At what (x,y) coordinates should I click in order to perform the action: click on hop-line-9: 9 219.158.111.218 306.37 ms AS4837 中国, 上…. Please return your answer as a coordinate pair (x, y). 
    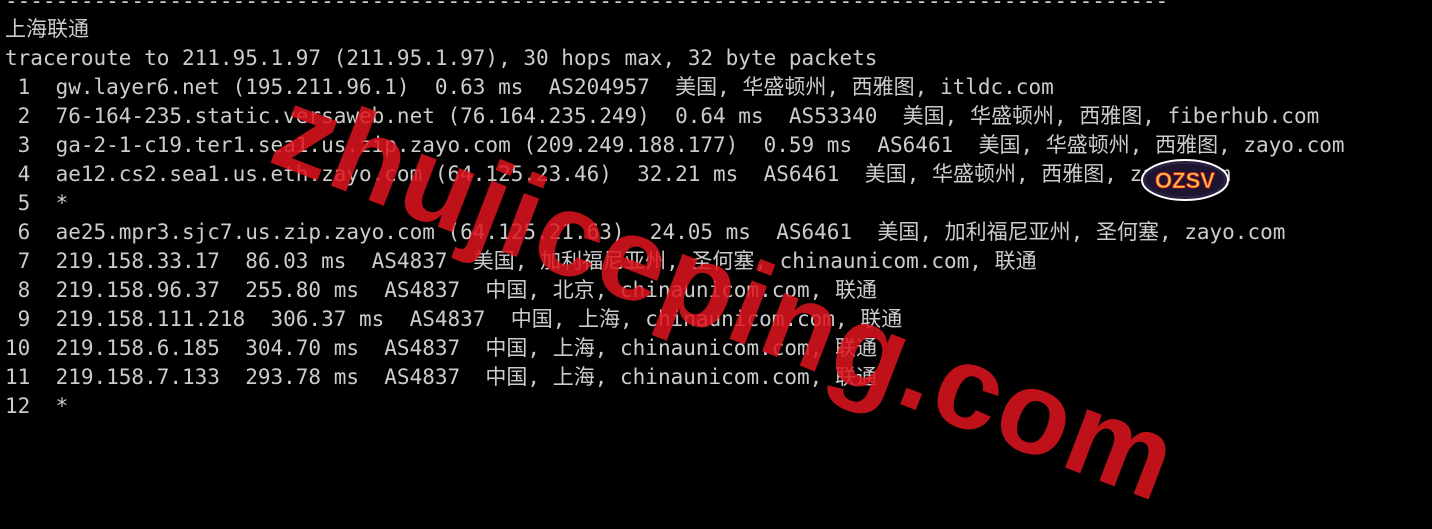
    Looking at the image, I should click on (454, 319).